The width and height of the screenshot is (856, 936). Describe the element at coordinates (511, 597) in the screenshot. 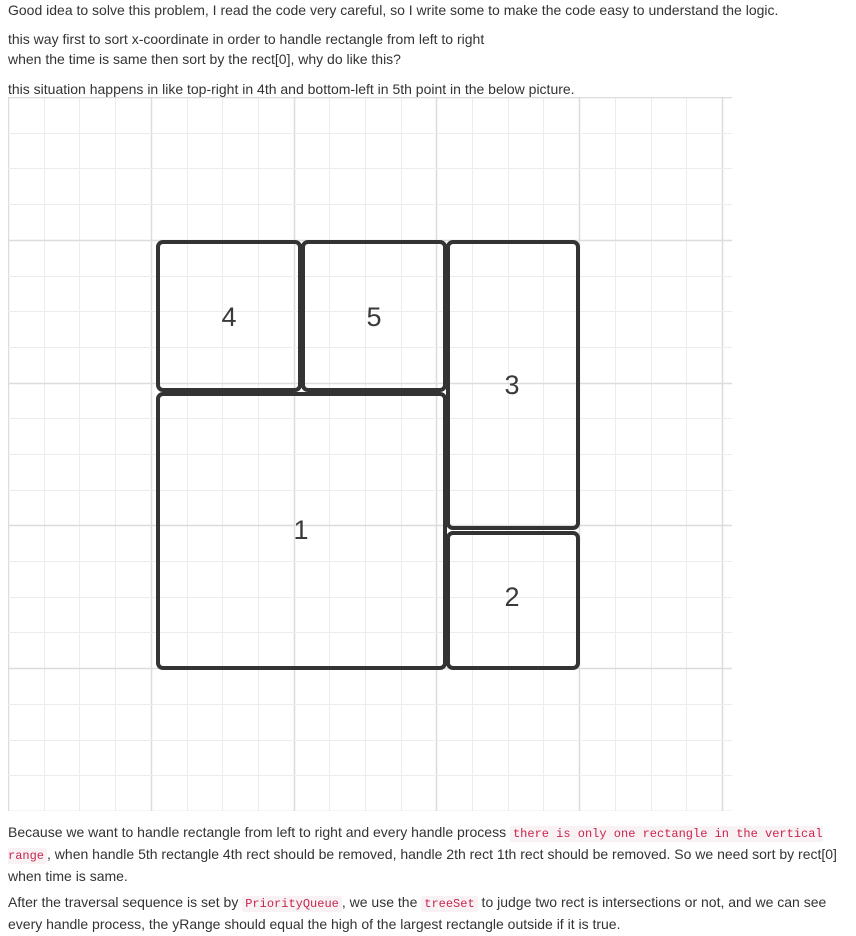

I see `rectangle-2-label: 2` at that location.